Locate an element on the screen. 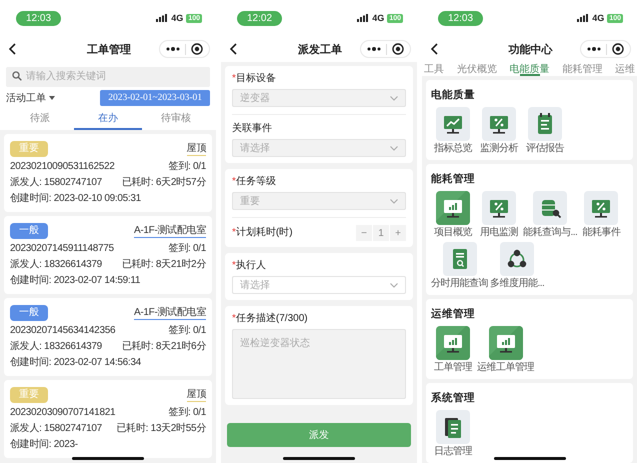  function-item: 监测分析 is located at coordinates (499, 131).